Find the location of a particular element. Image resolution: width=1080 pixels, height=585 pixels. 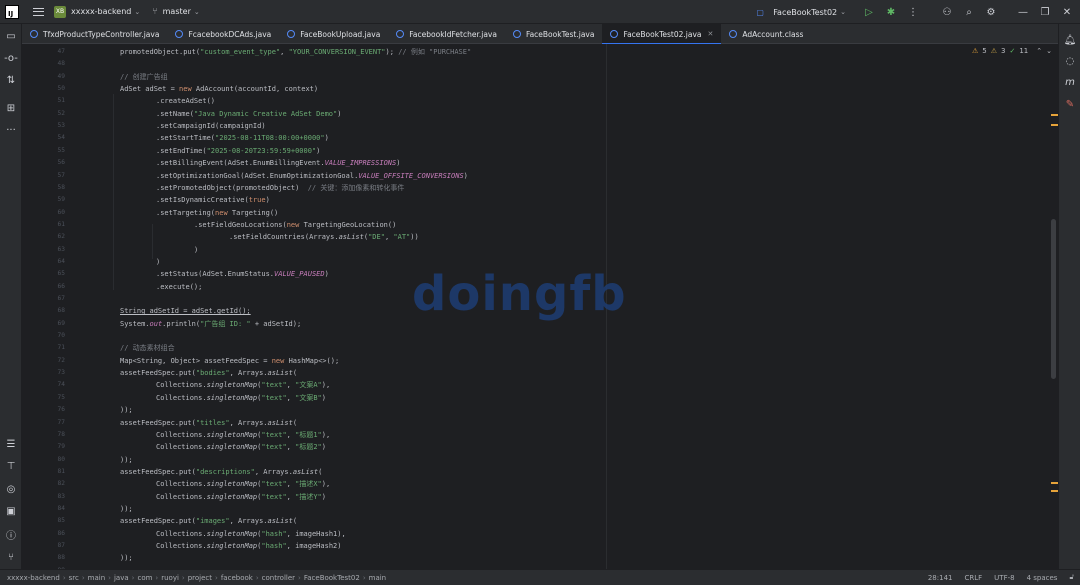

pull-requests-icon: ⇅ is located at coordinates (11, 80).